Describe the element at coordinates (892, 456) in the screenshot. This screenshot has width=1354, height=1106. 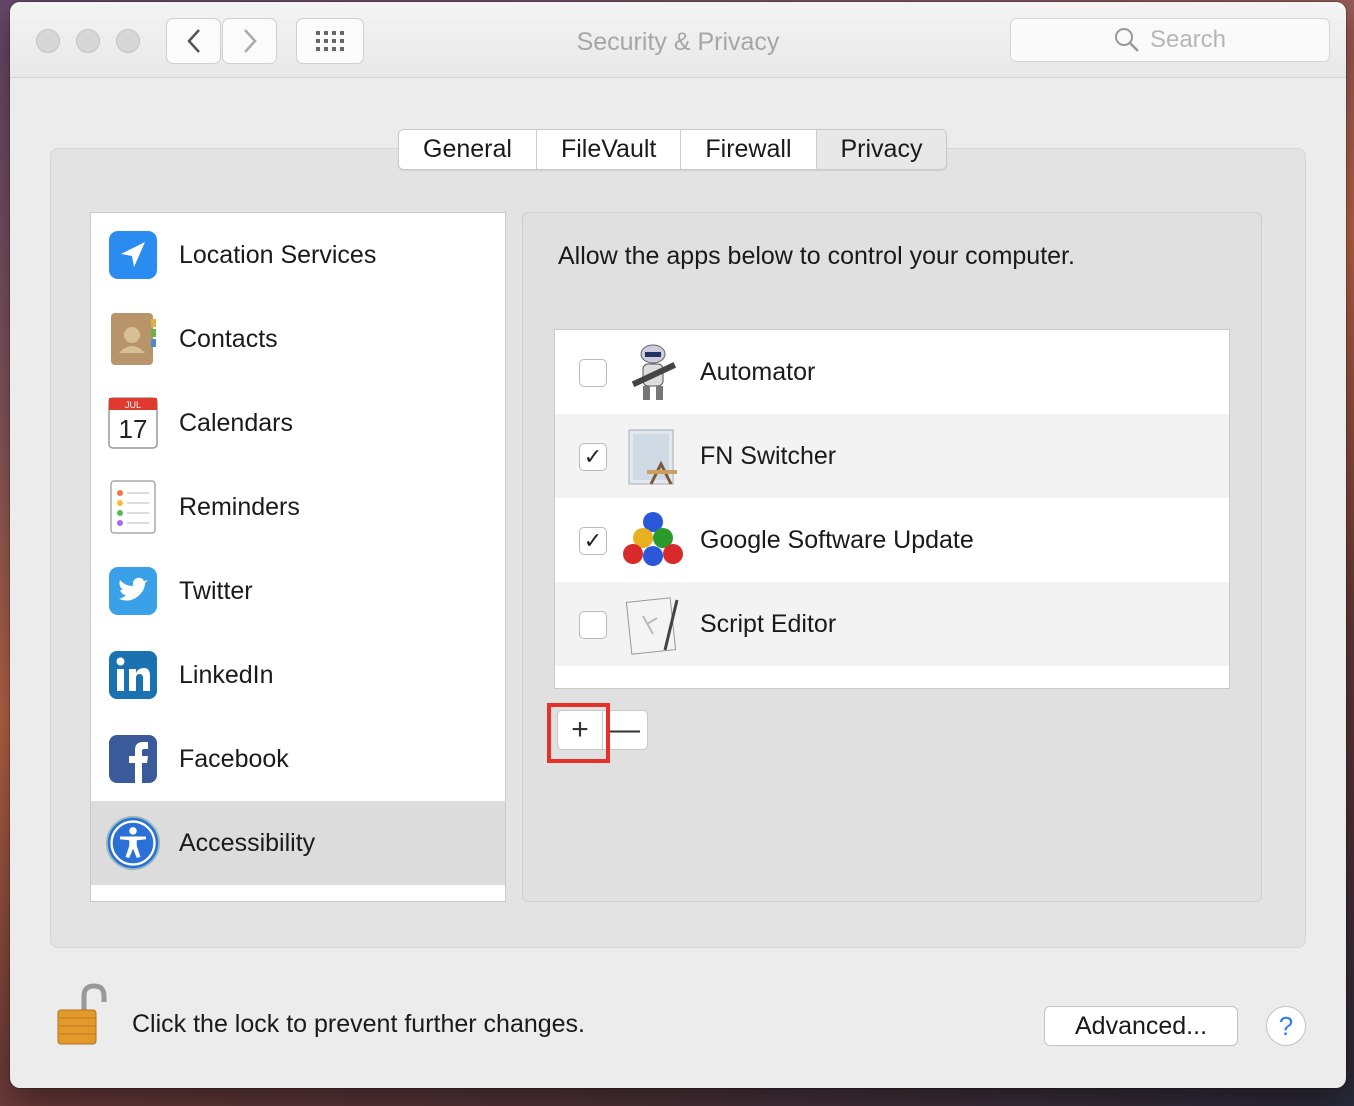
I see `list-item-fn-switcher: ✓ FN Switcher` at that location.